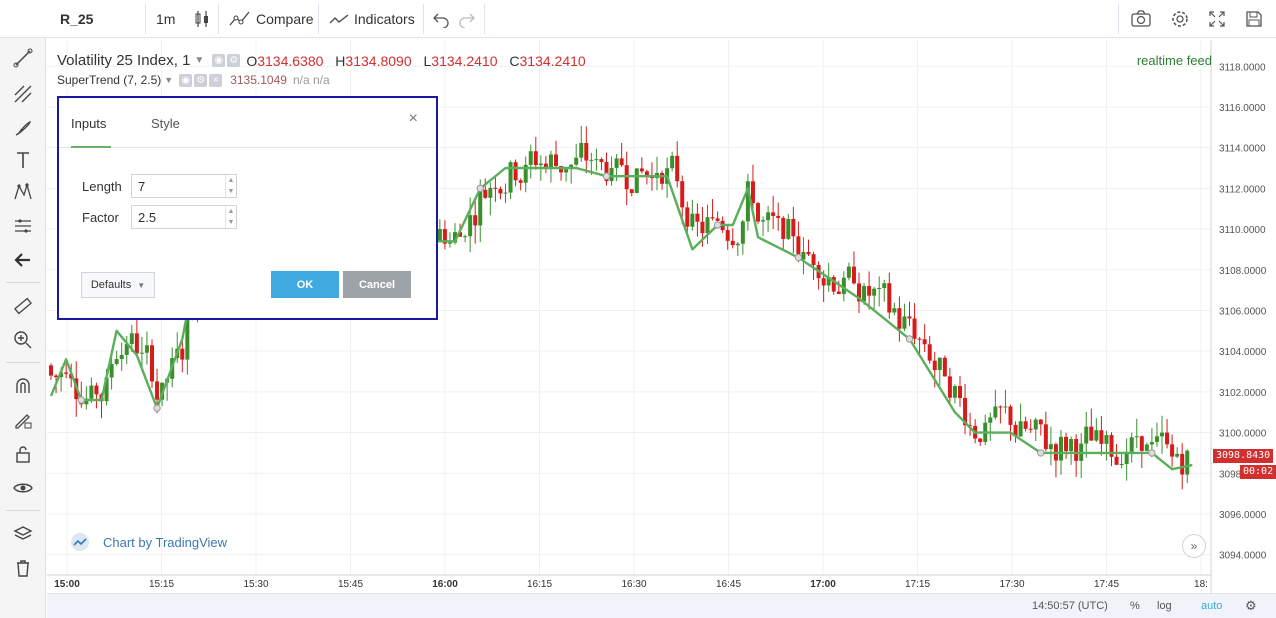 The height and width of the screenshot is (618, 1276). I want to click on defaults-dropdown: Defaults ▼, so click(118, 285).